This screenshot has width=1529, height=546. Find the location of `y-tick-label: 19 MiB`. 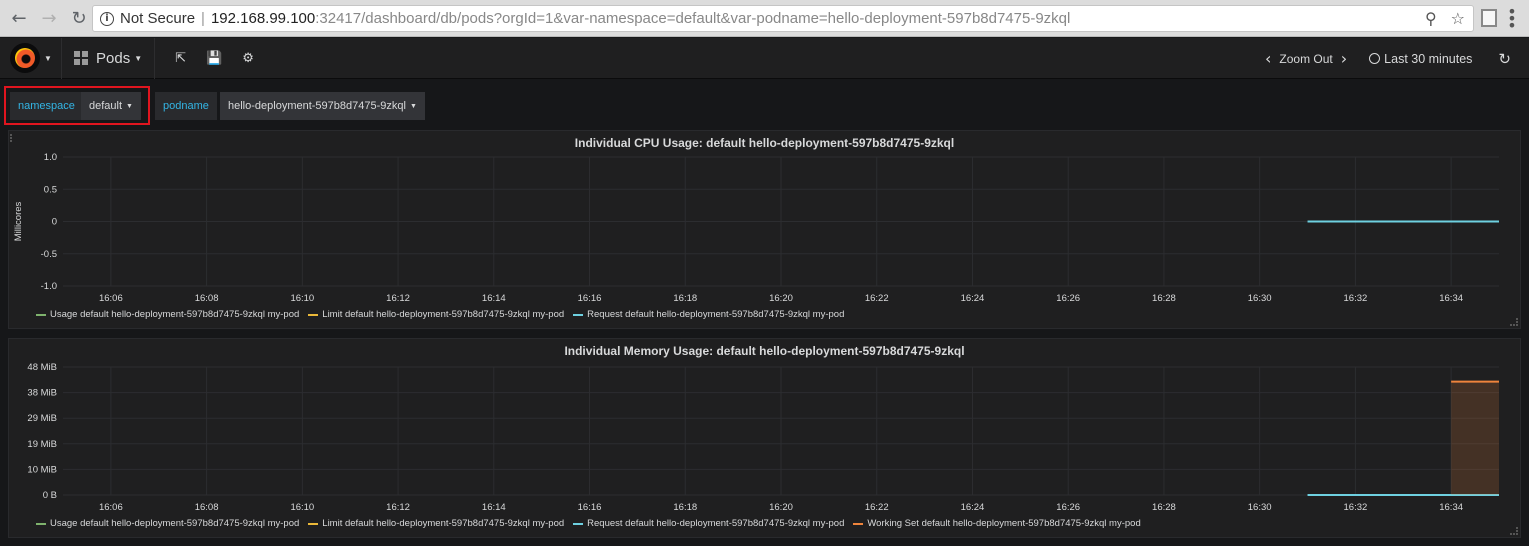

y-tick-label: 19 MiB is located at coordinates (42, 444).